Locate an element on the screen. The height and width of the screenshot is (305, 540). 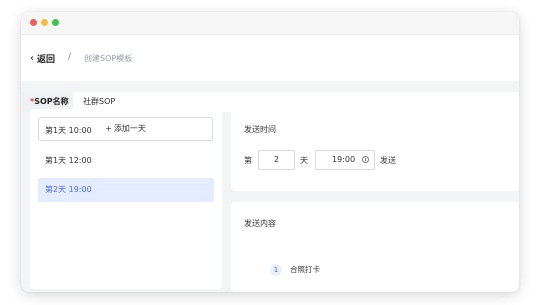
clock-icon is located at coordinates (365, 159).